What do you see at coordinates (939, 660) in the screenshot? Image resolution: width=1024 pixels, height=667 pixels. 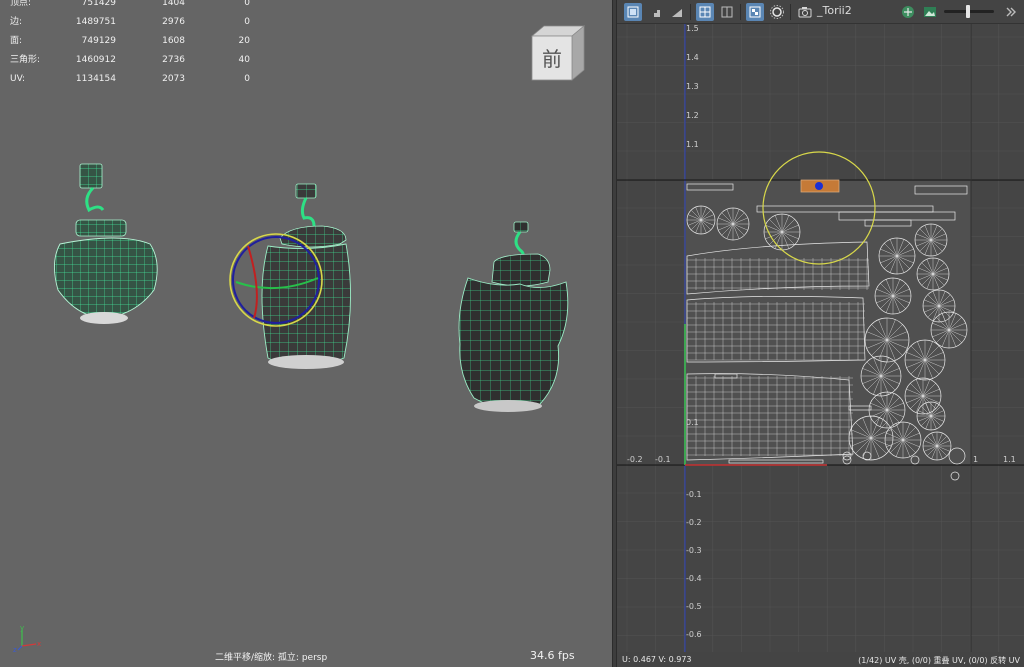 I see `uv-shell-stats: (1/42) UV 壳, (0/0) 重叠 UV, (0/0) 反转 UV` at bounding box center [939, 660].